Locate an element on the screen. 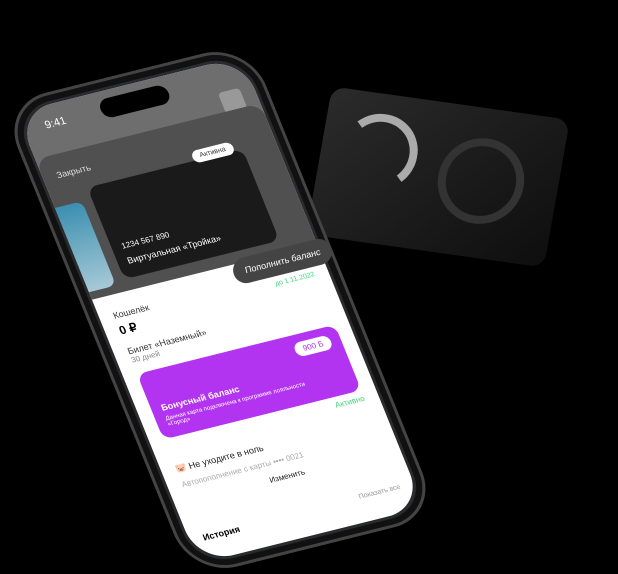 This screenshot has width=618, height=574. troika-card-image is located at coordinates (438, 177).